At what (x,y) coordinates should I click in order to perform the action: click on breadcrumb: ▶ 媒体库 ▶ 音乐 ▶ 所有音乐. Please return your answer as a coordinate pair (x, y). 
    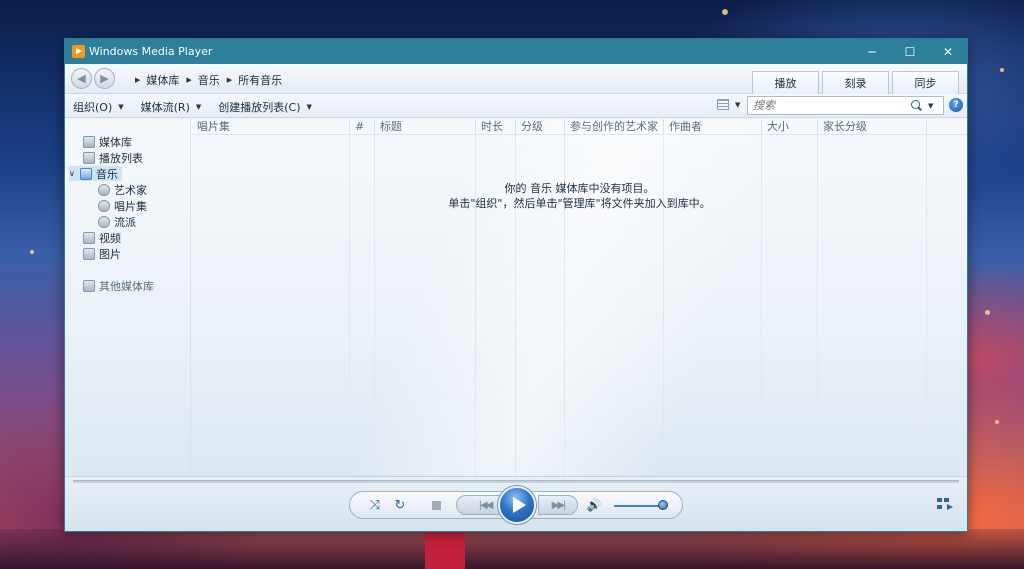
    Looking at the image, I should click on (212, 80).